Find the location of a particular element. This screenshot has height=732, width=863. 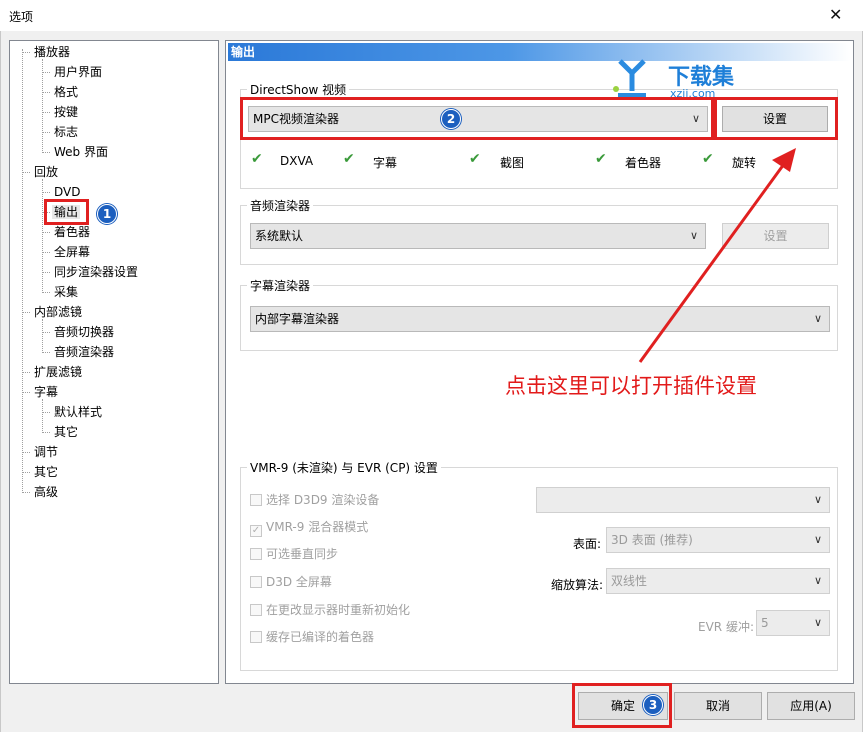

d3d9-device-select: ∨ is located at coordinates (683, 500).